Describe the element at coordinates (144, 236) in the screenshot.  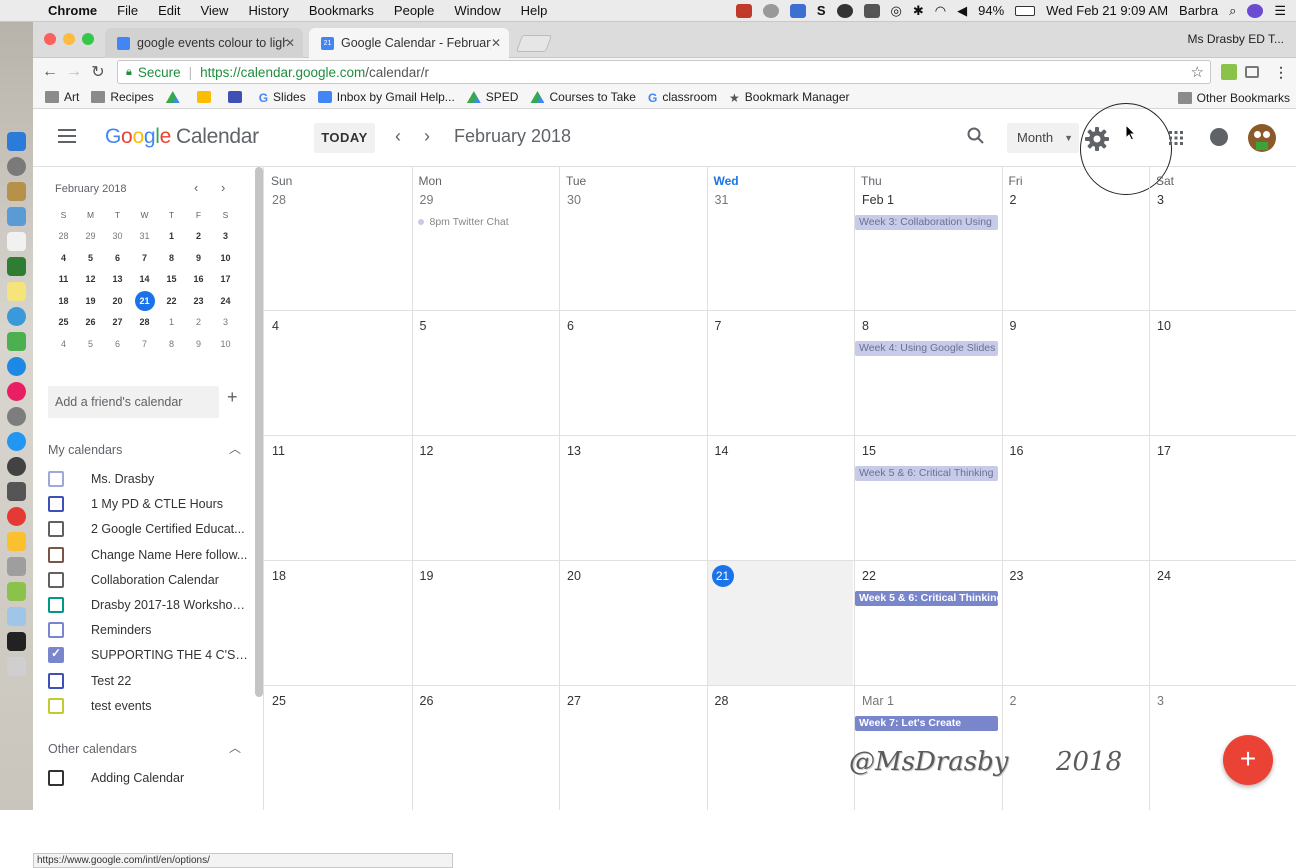
I see `mini-day: 31` at that location.